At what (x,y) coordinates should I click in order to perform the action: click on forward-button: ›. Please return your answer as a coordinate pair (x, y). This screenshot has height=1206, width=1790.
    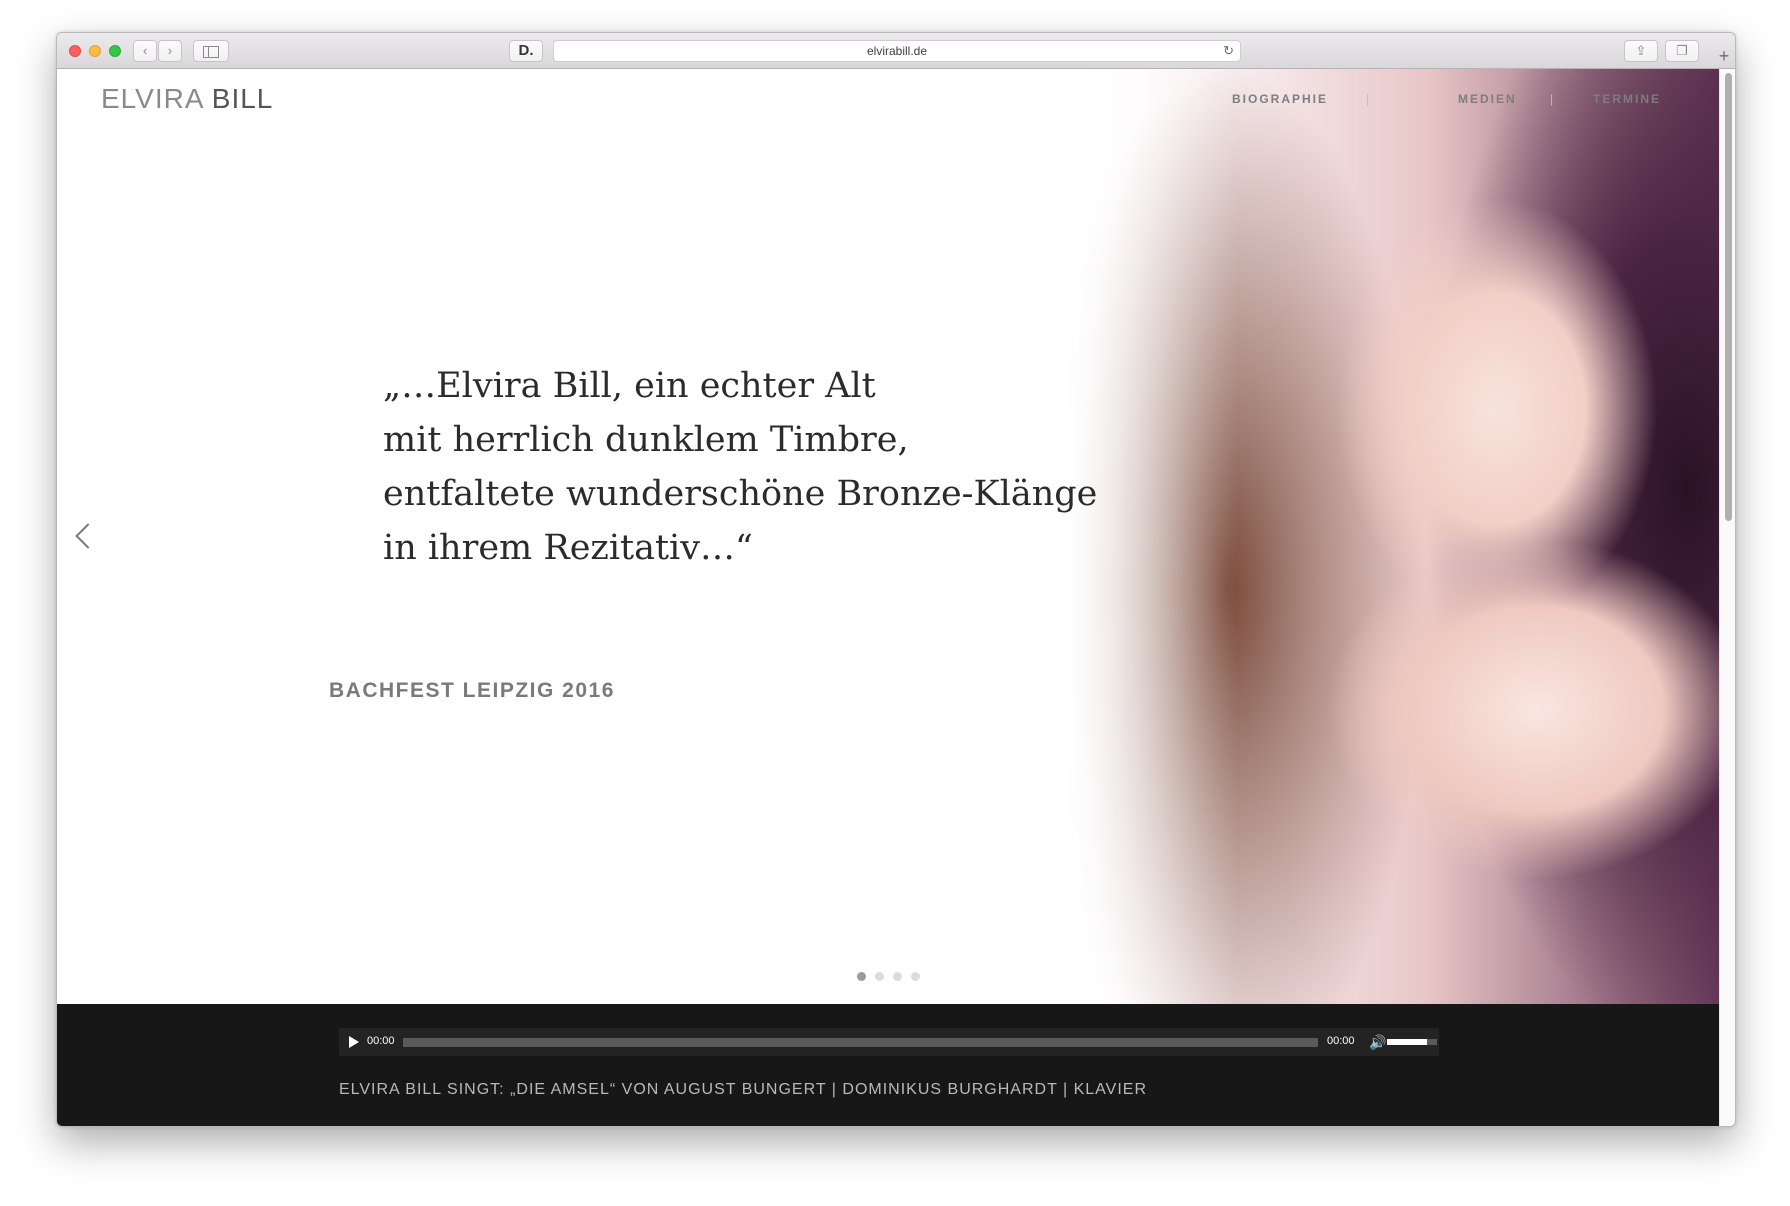
    Looking at the image, I should click on (170, 51).